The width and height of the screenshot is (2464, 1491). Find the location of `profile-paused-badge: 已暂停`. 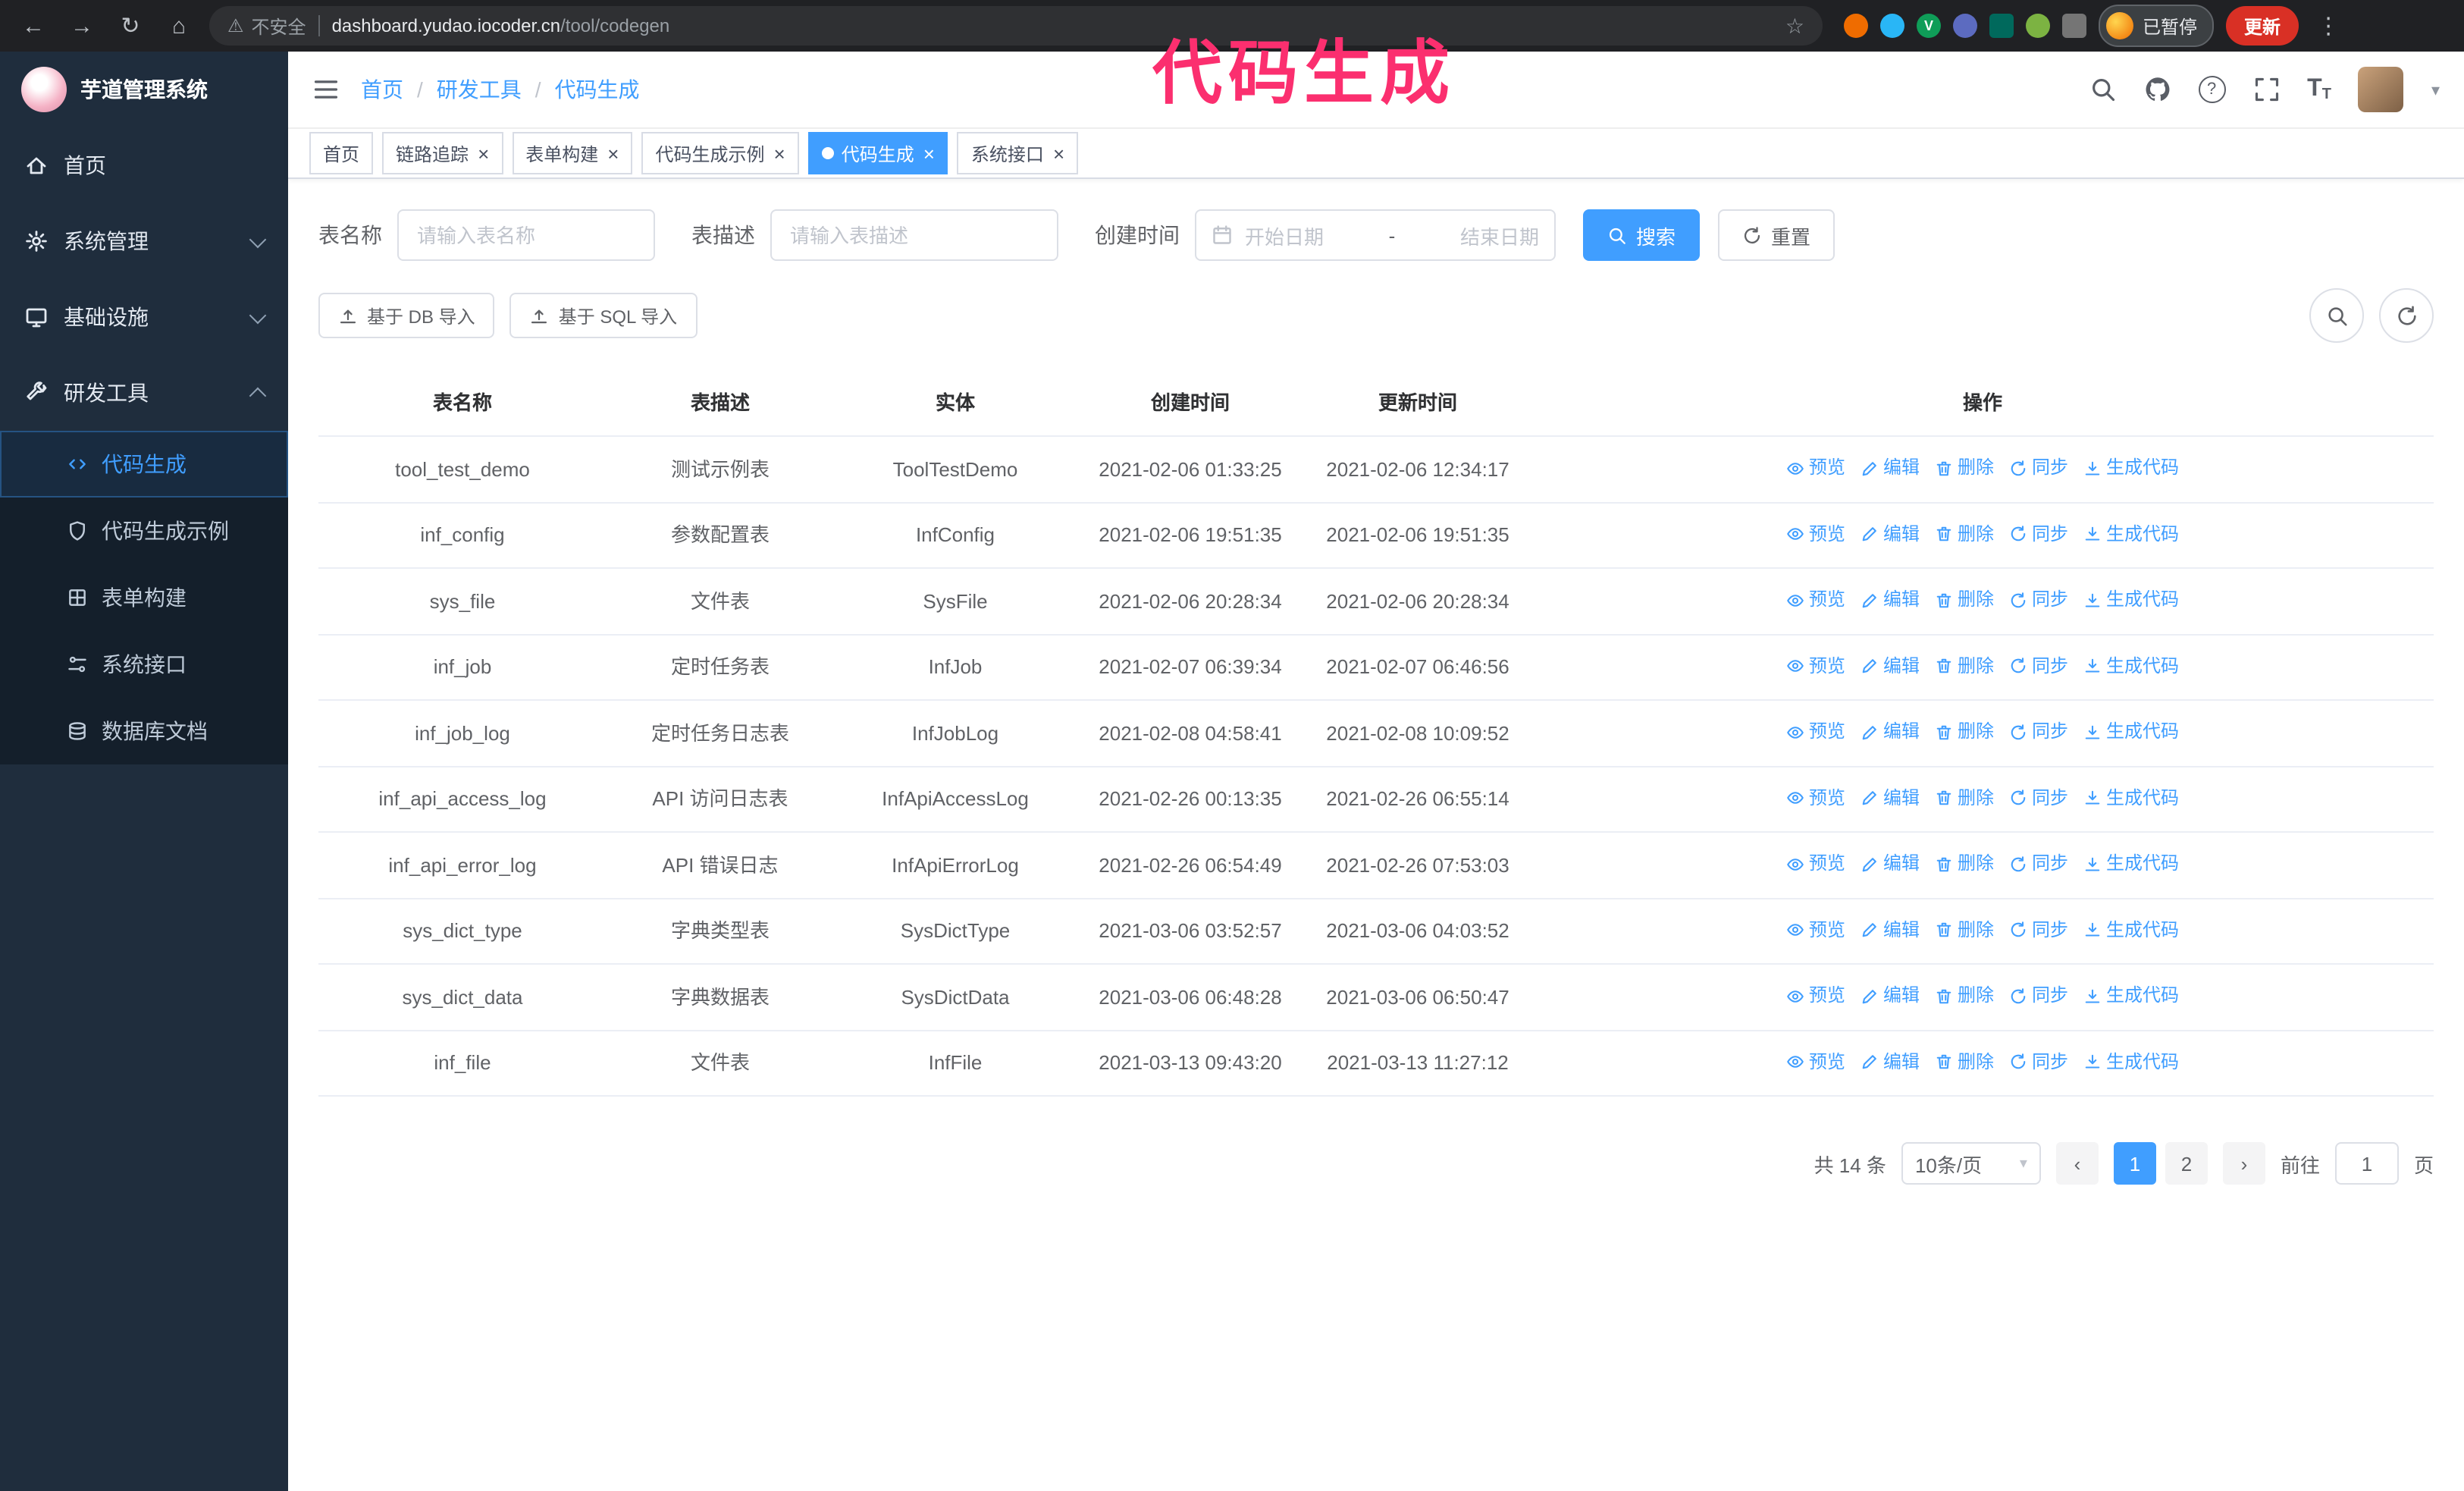

profile-paused-badge: 已暂停 is located at coordinates (2157, 26).